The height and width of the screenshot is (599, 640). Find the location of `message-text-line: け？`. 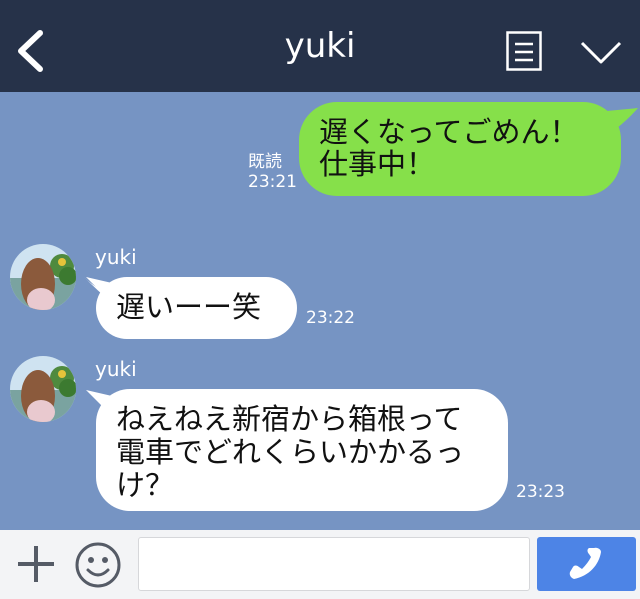

message-text-line: け？ is located at coordinates (145, 485).